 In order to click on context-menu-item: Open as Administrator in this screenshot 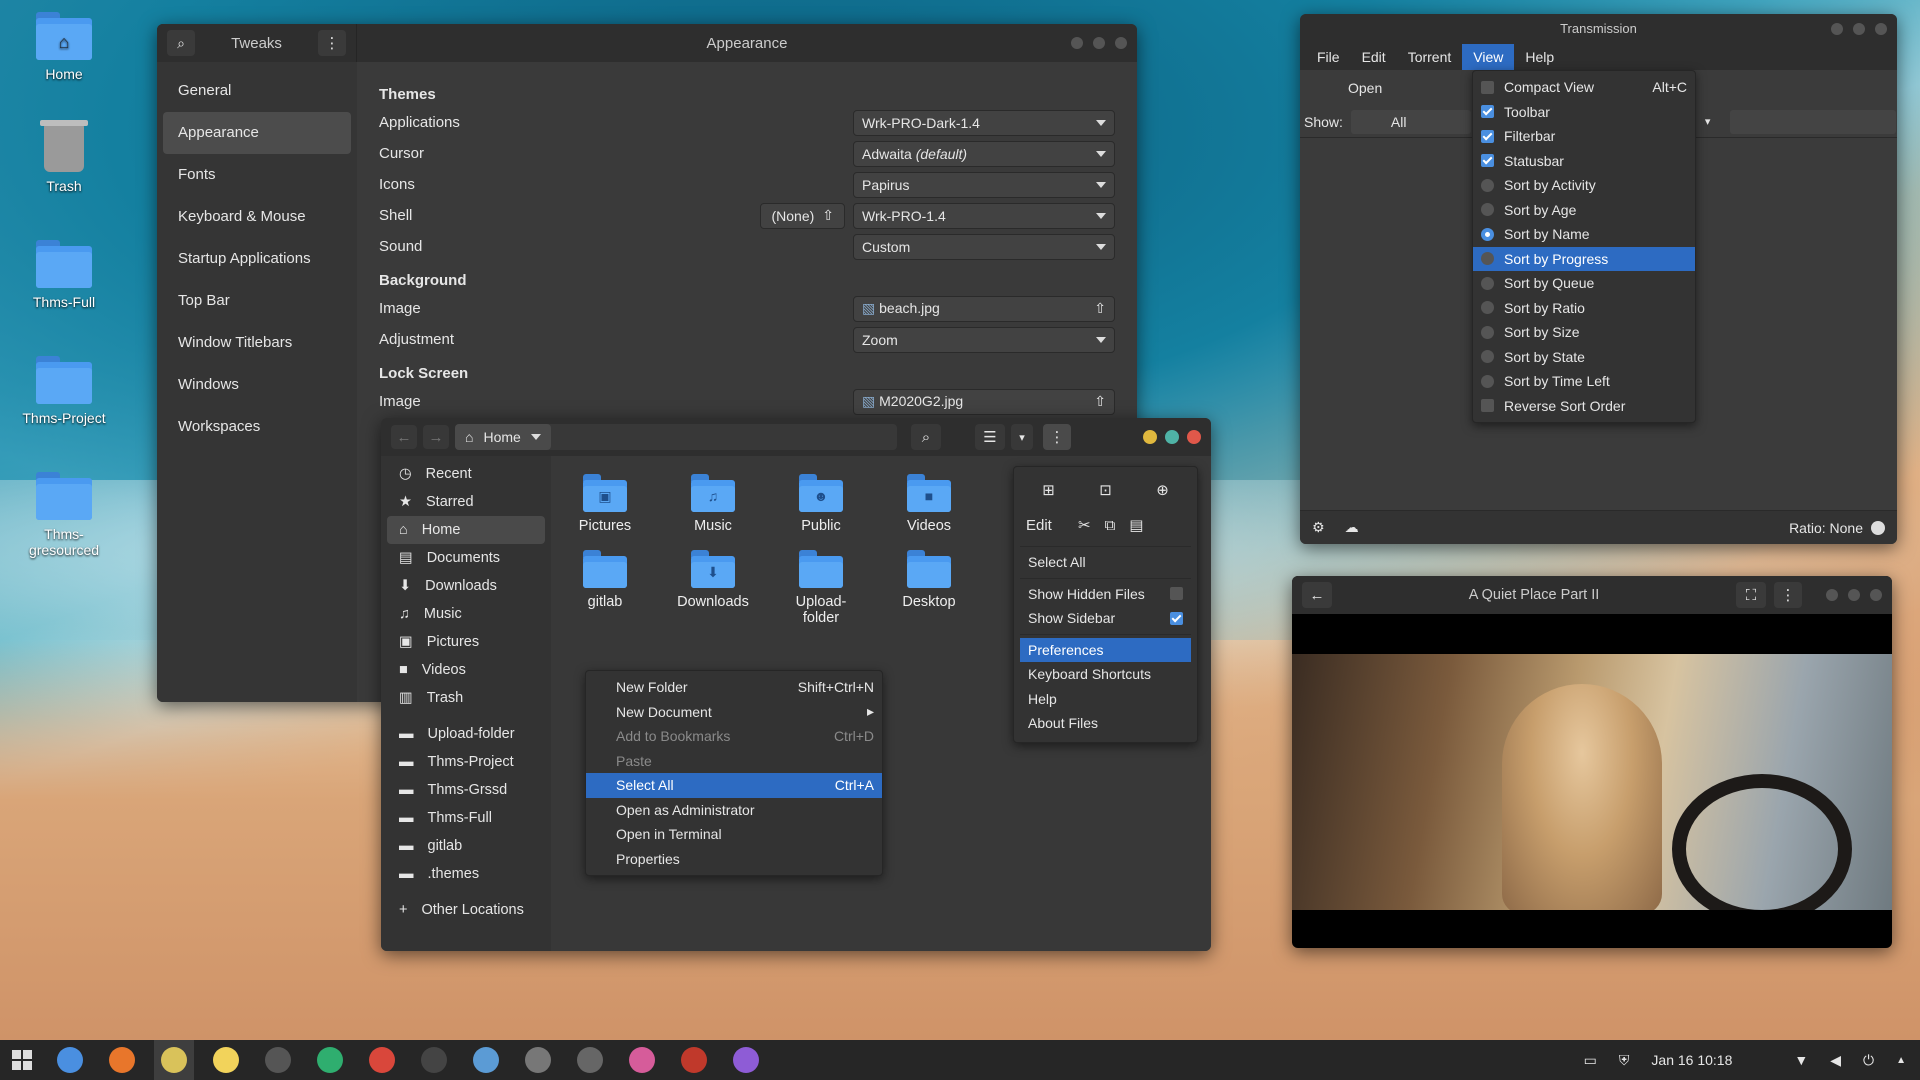, I will do `click(734, 810)`.